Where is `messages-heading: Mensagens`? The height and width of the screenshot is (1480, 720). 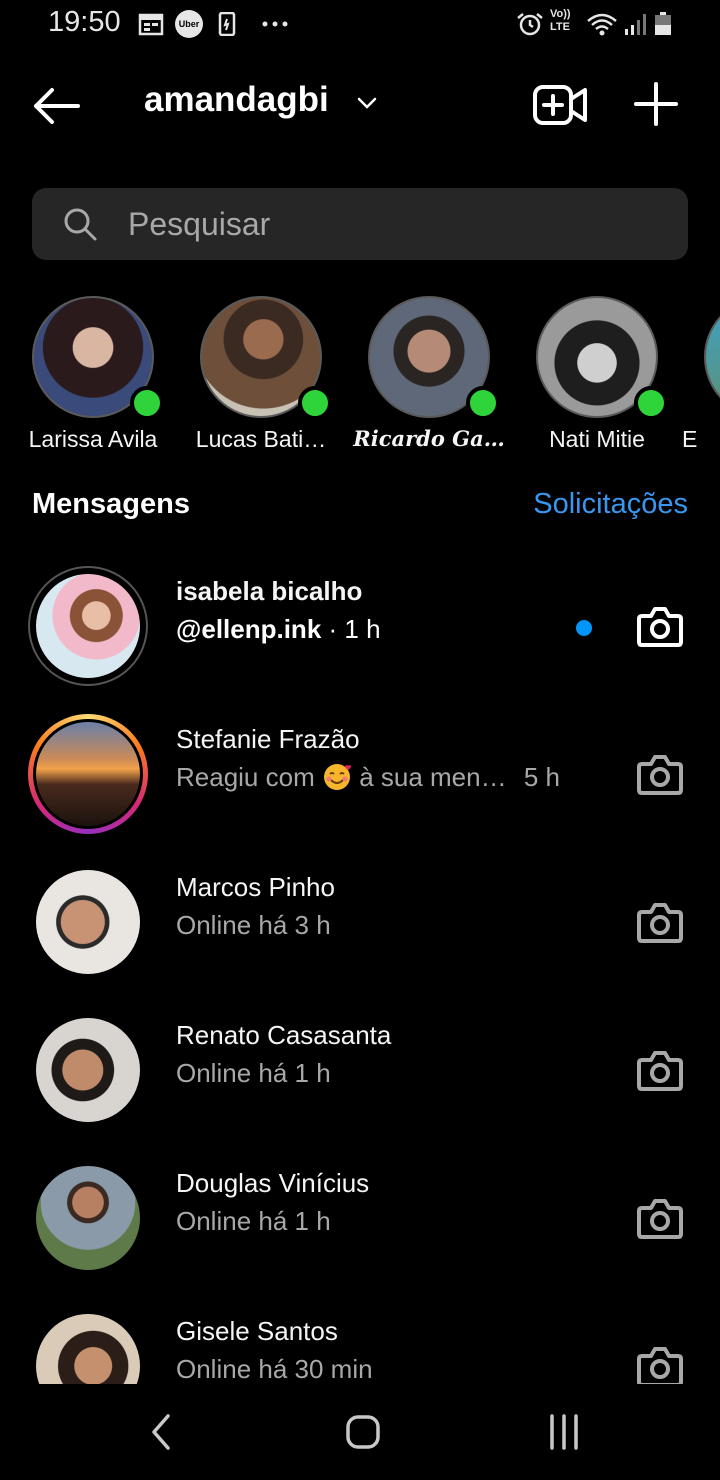 messages-heading: Mensagens is located at coordinates (111, 504).